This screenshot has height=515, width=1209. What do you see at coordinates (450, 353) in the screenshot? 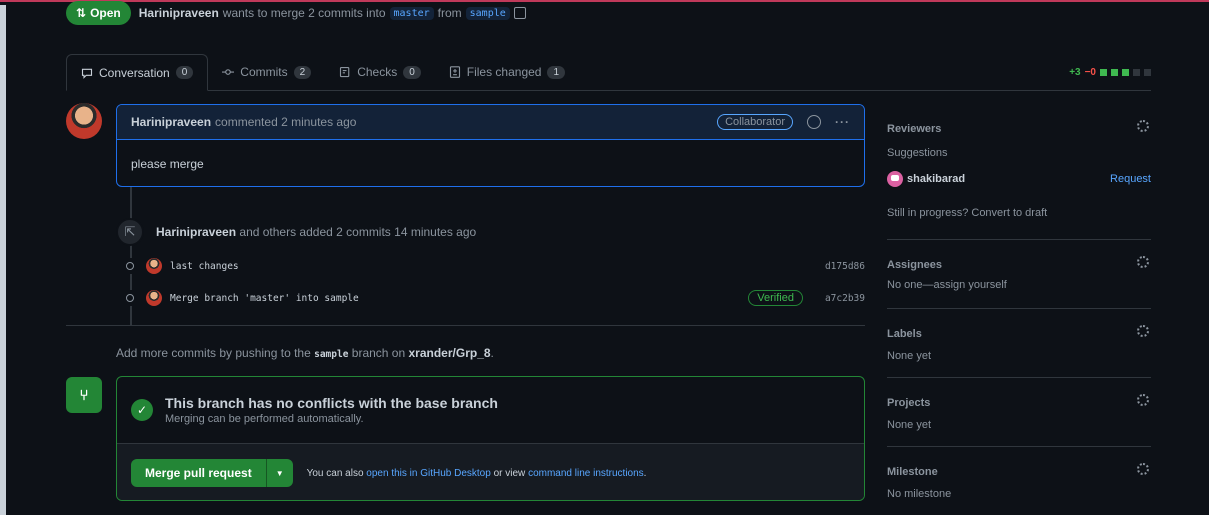
I see `repo-link: xrander/Grp_8` at bounding box center [450, 353].